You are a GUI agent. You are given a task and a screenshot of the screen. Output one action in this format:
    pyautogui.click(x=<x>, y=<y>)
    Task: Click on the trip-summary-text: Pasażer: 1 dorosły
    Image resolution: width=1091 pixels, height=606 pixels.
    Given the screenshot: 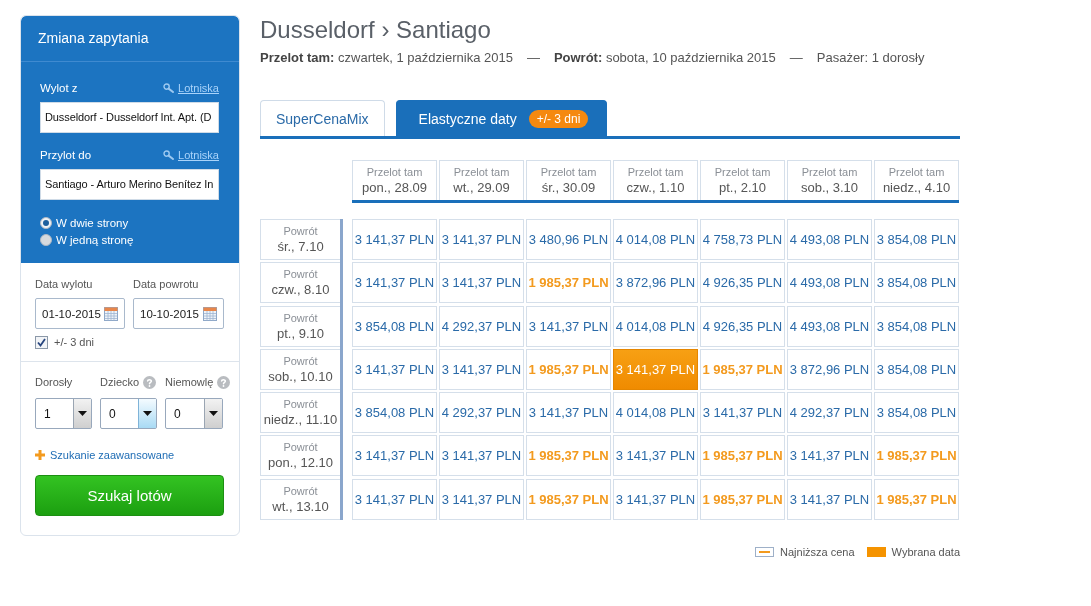 What is the action you would take?
    pyautogui.click(x=870, y=58)
    